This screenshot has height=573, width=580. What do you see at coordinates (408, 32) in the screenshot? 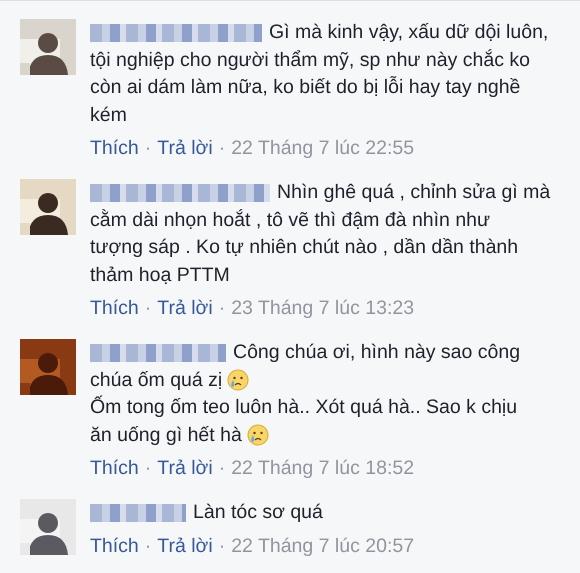
I see `comment-text: Gì mà kinh vậy, xấu dữ dội luôn,` at bounding box center [408, 32].